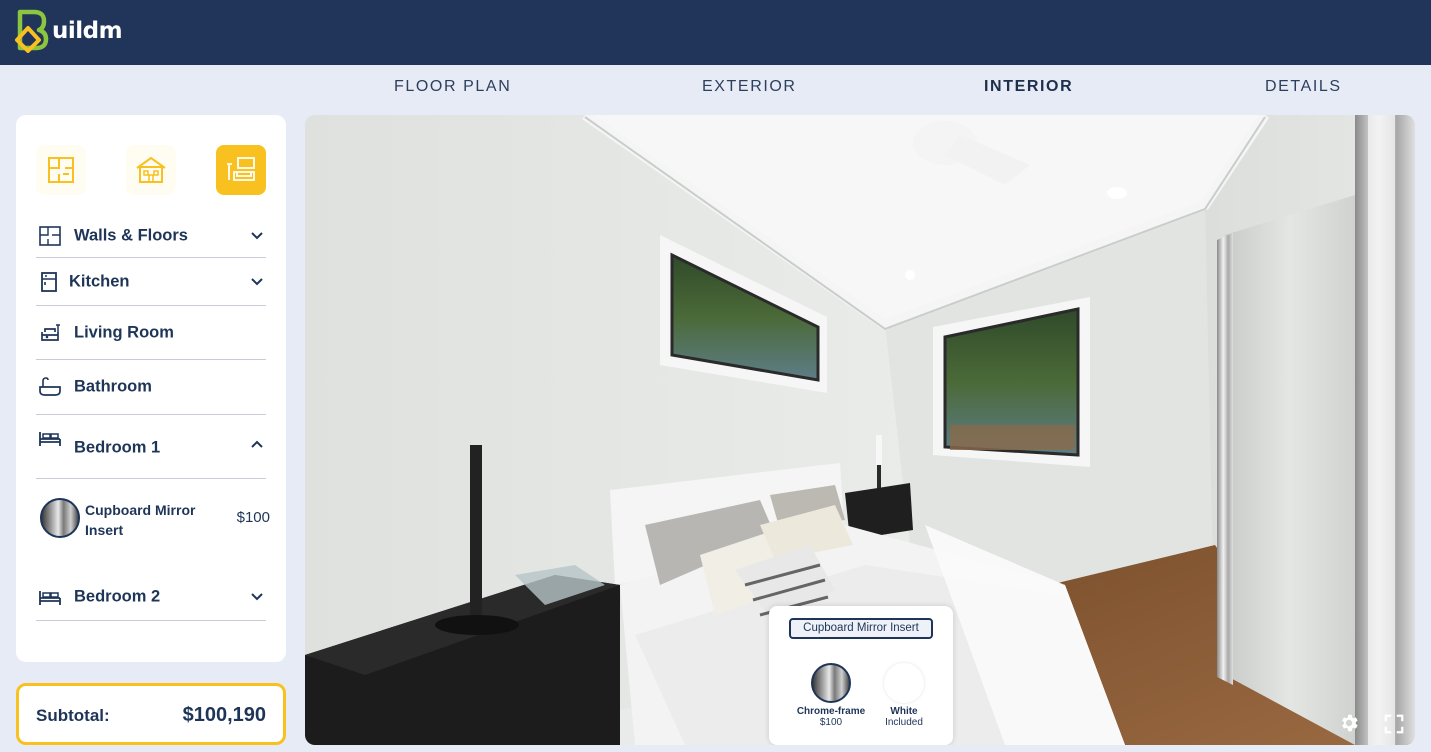 The width and height of the screenshot is (1431, 752). I want to click on section-living-room: Living Room, so click(151, 333).